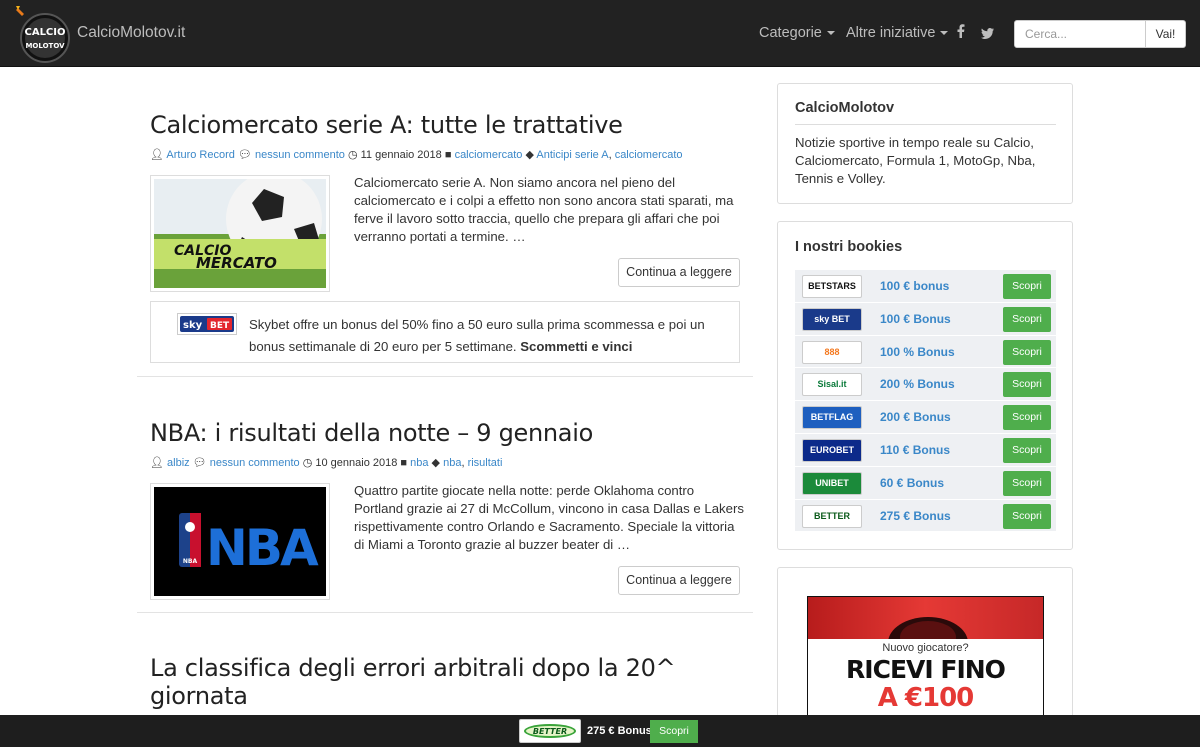  What do you see at coordinates (915, 319) in the screenshot?
I see `bookie-bonus: 100 € Bonus` at bounding box center [915, 319].